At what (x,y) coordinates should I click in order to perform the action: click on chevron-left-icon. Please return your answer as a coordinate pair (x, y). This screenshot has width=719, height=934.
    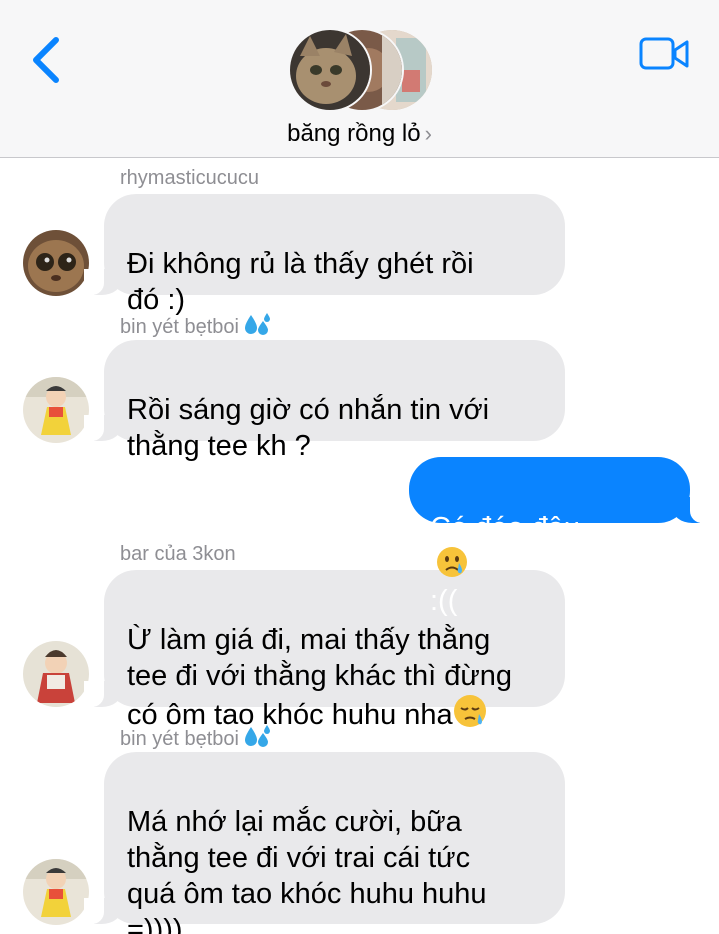
    Looking at the image, I should click on (46, 60).